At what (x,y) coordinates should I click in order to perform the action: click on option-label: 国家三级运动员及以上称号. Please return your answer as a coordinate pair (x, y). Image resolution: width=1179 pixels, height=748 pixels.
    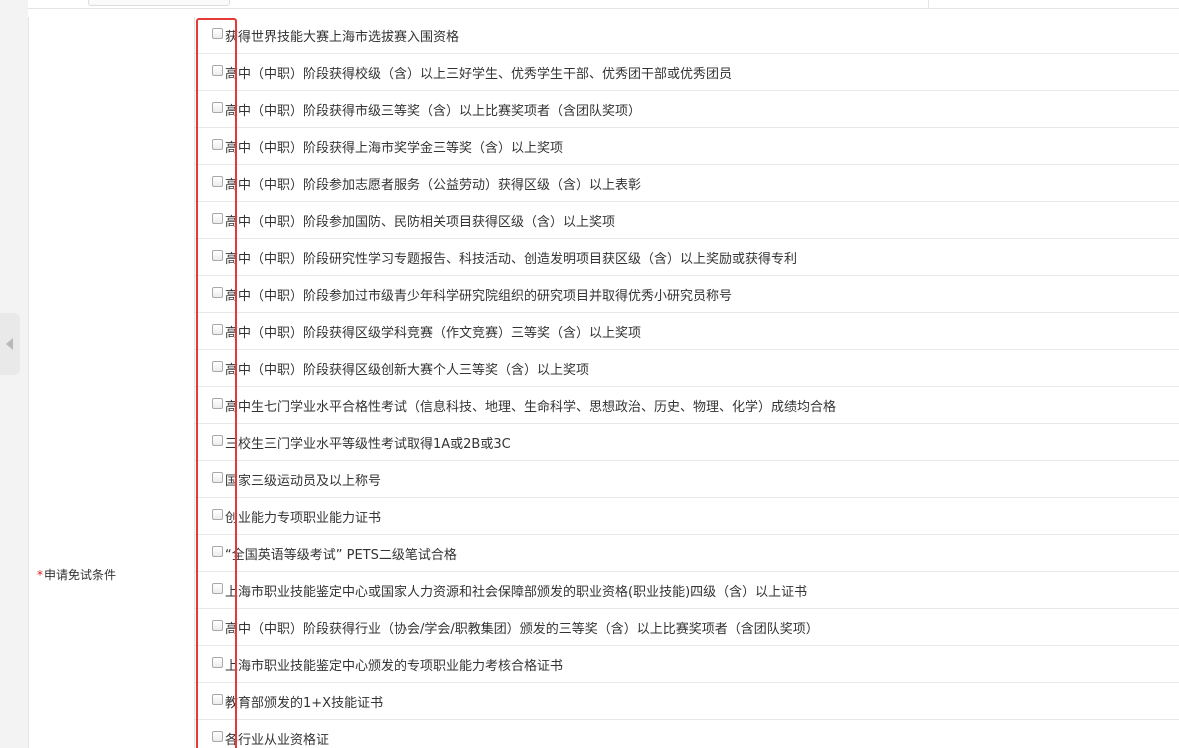
    Looking at the image, I should click on (303, 481).